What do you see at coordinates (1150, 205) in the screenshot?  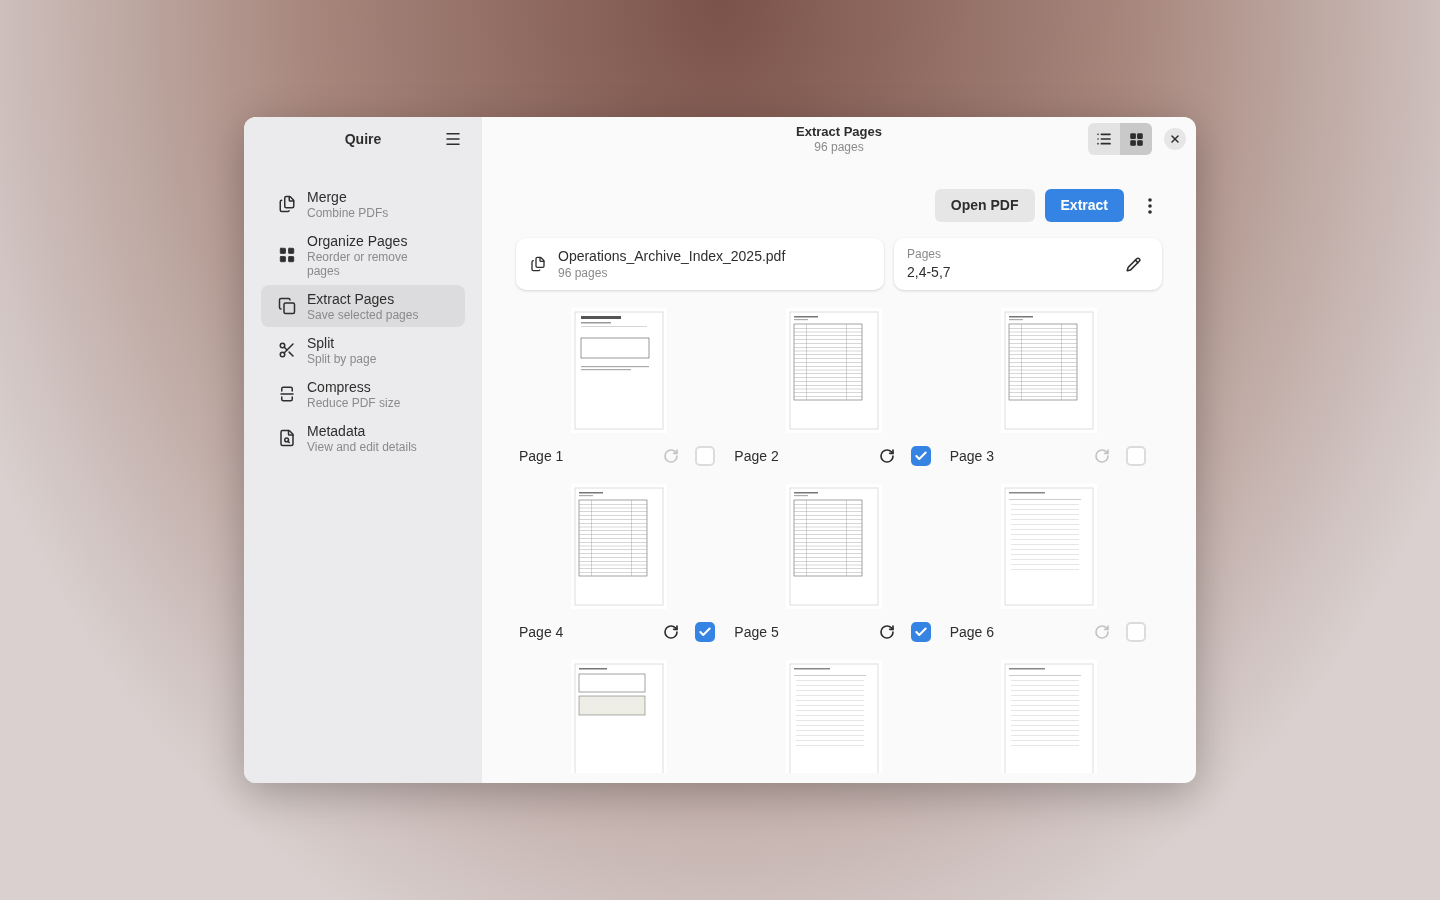 I see `more-icon` at bounding box center [1150, 205].